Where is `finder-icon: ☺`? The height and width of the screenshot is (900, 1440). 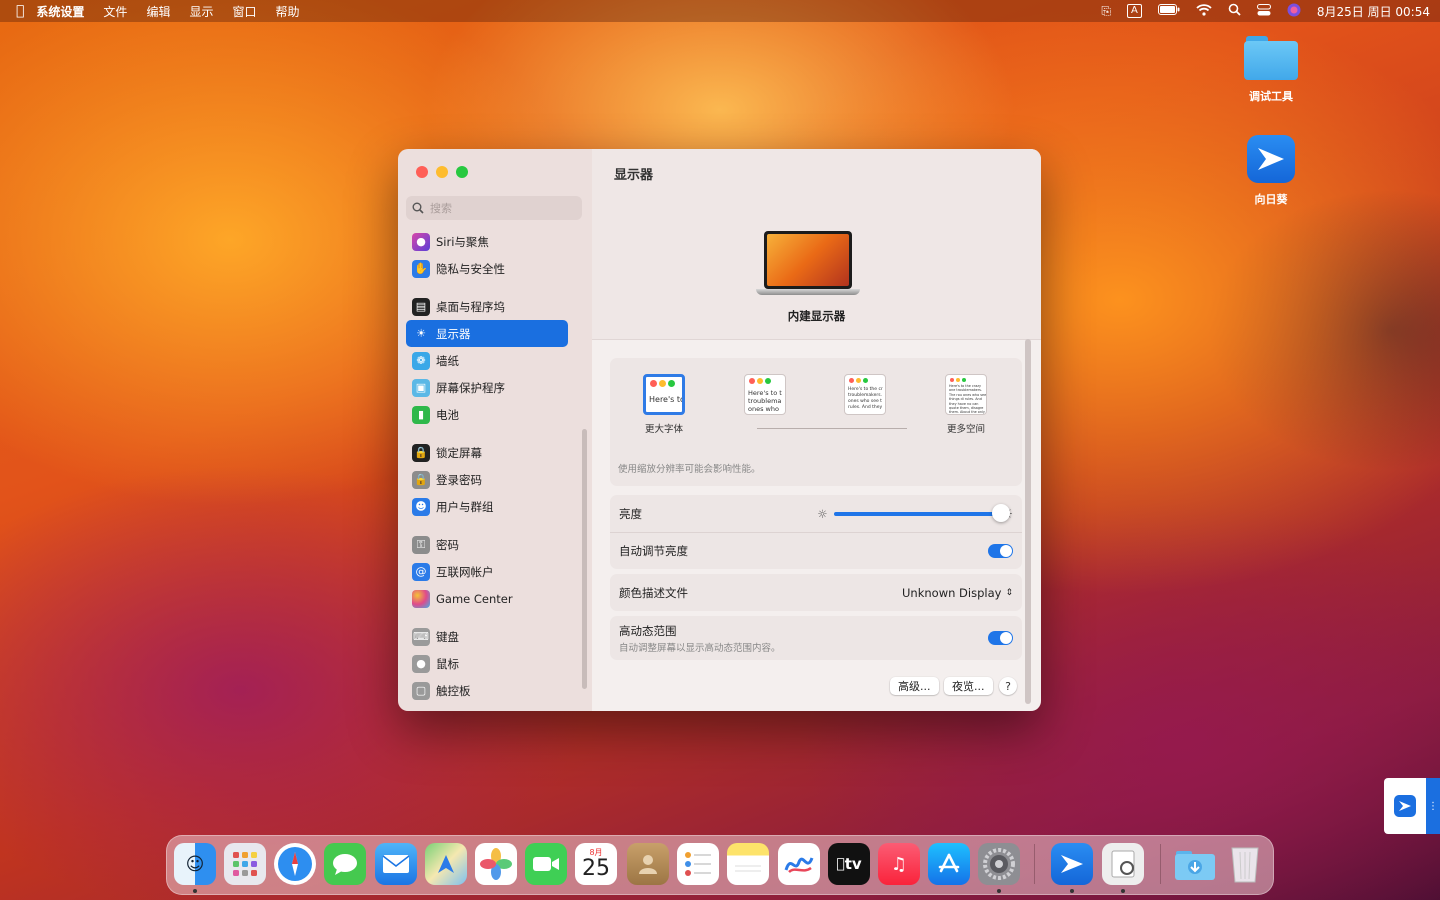
finder-icon: ☺ is located at coordinates (195, 864).